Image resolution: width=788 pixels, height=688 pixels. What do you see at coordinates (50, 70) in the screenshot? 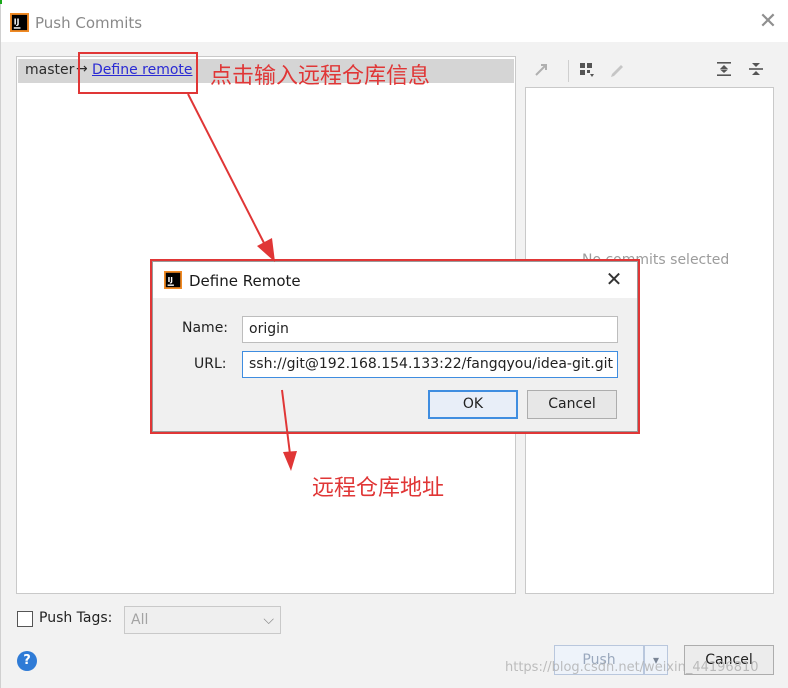
I see `local-branch-label: master` at bounding box center [50, 70].